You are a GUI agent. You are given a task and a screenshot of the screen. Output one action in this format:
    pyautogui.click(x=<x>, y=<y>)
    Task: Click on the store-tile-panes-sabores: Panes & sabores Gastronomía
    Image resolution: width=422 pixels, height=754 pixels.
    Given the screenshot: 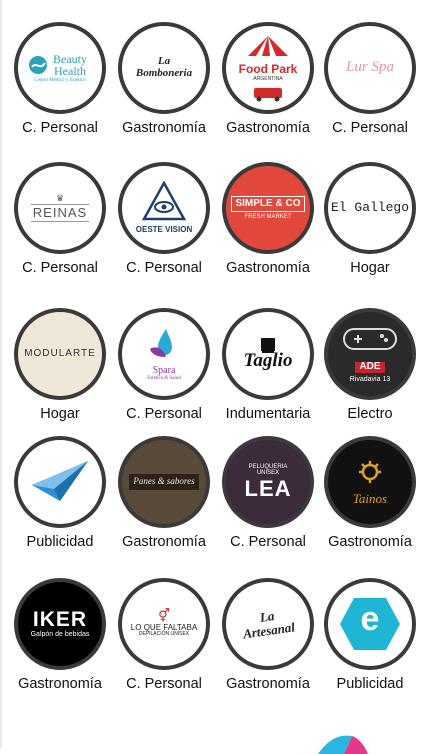 What is the action you would take?
    pyautogui.click(x=164, y=493)
    